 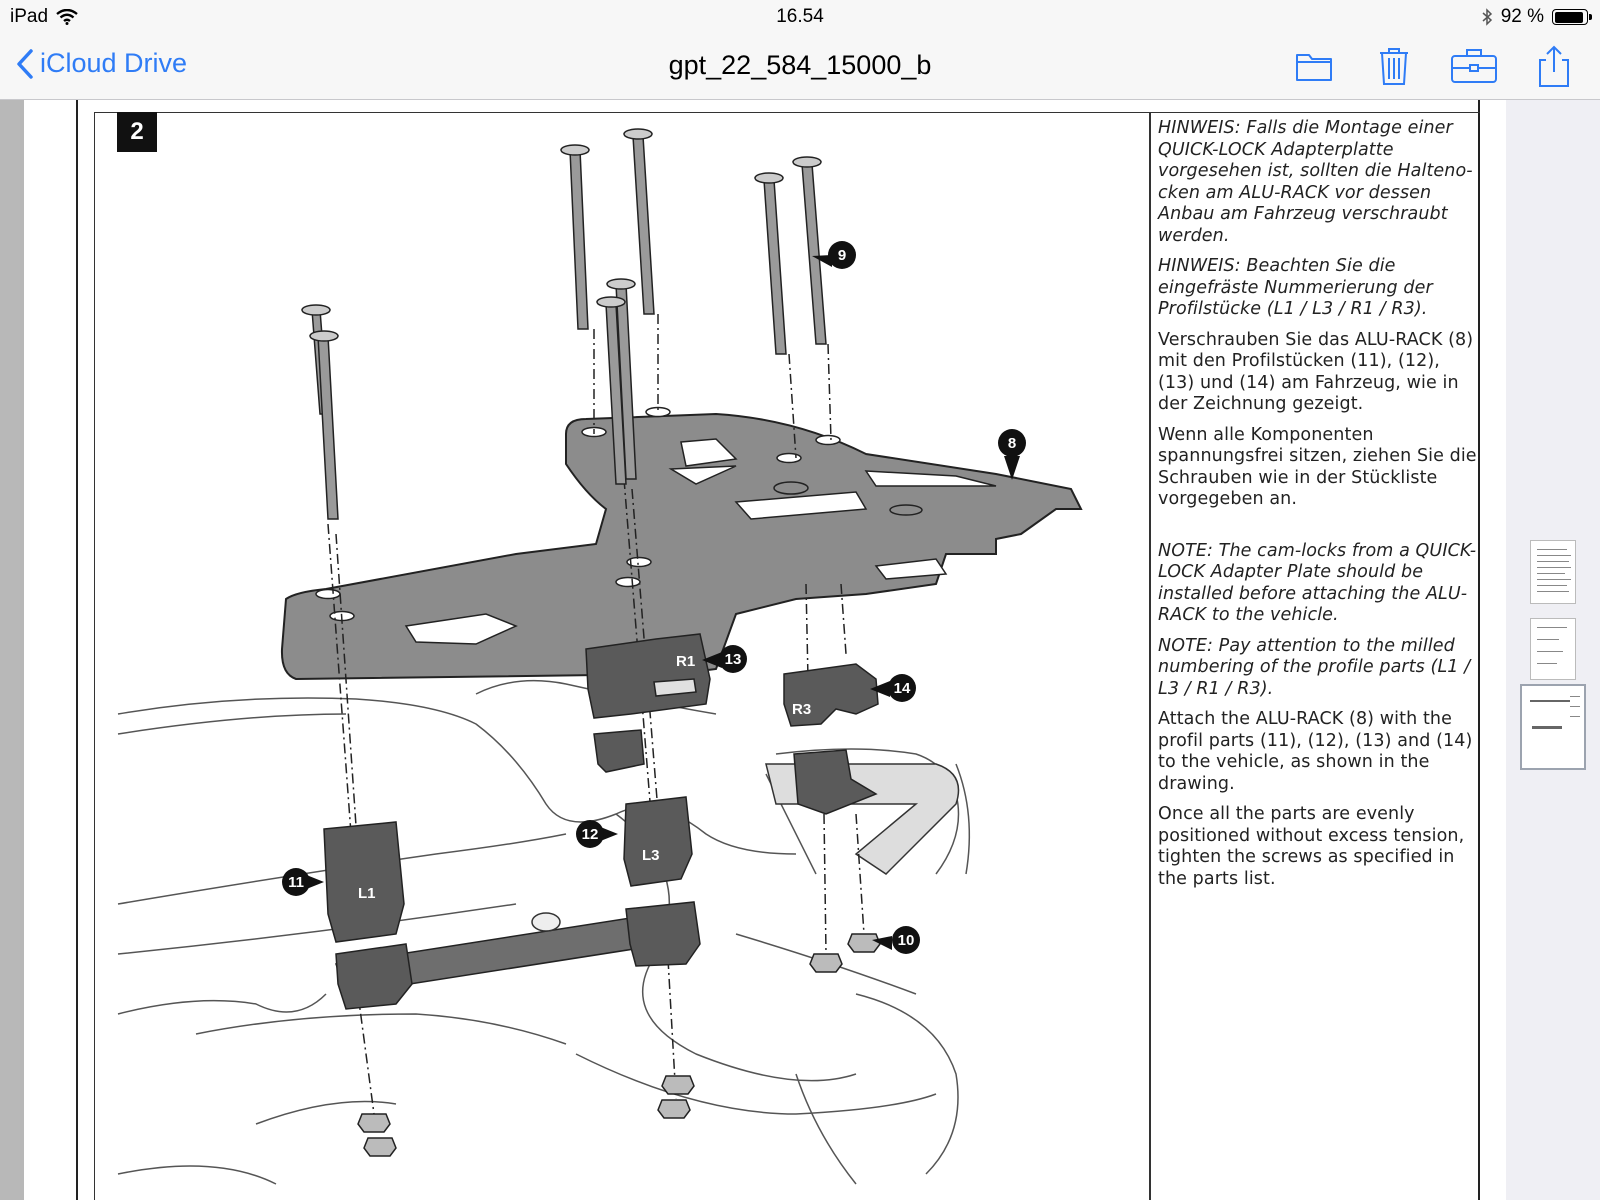 I want to click on status-time: 16.54, so click(x=800, y=16).